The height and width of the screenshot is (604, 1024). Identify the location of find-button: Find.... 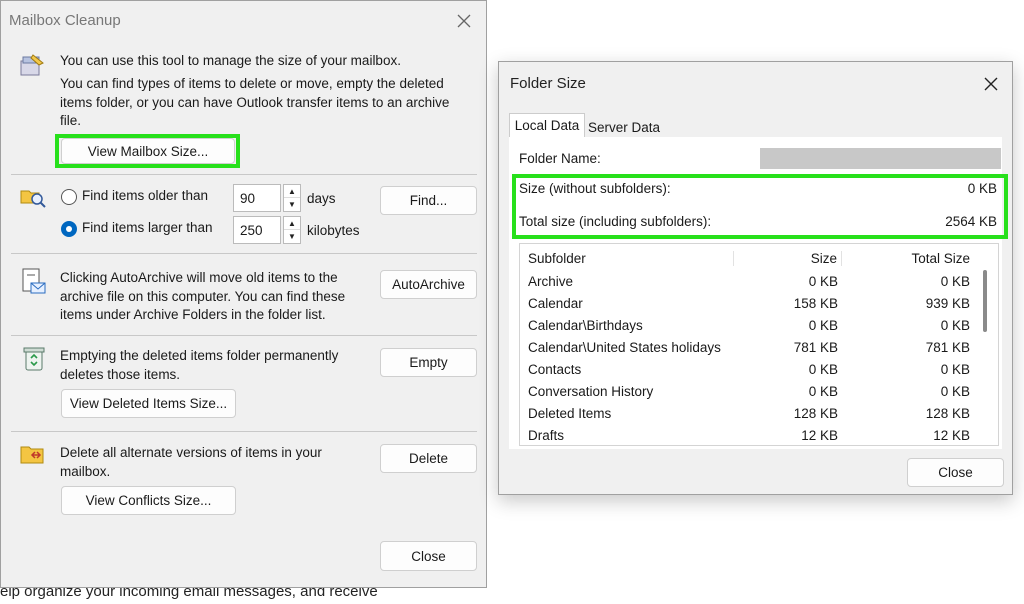
(428, 200).